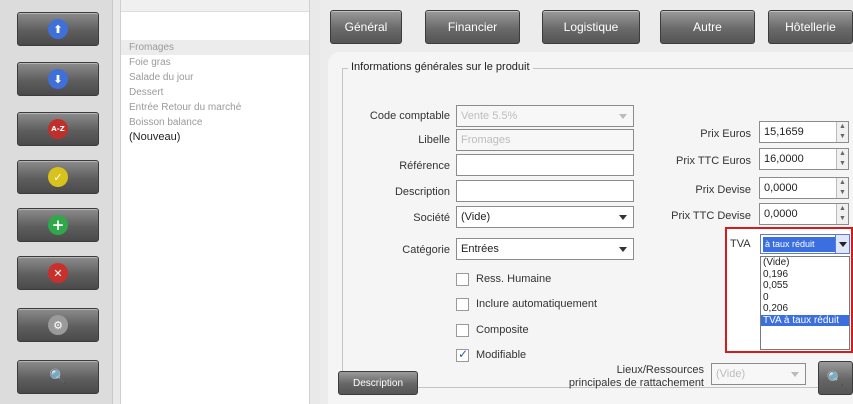 The width and height of the screenshot is (853, 404). Describe the element at coordinates (476, 217) in the screenshot. I see `societe-value: (Vide)` at that location.